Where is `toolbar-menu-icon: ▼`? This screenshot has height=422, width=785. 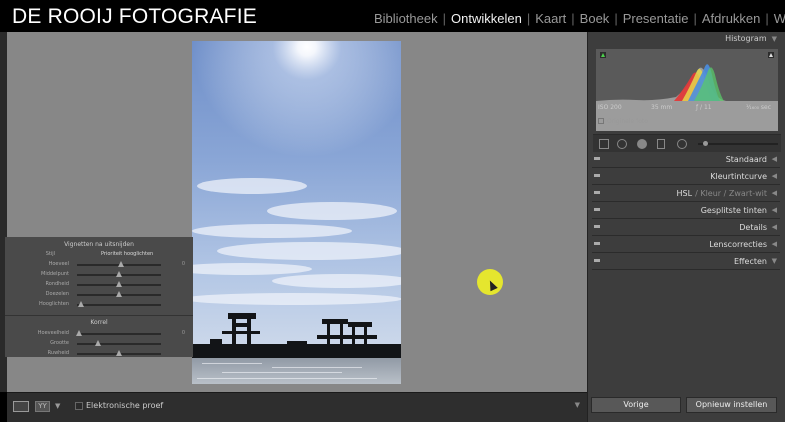 toolbar-menu-icon: ▼ is located at coordinates (577, 405).